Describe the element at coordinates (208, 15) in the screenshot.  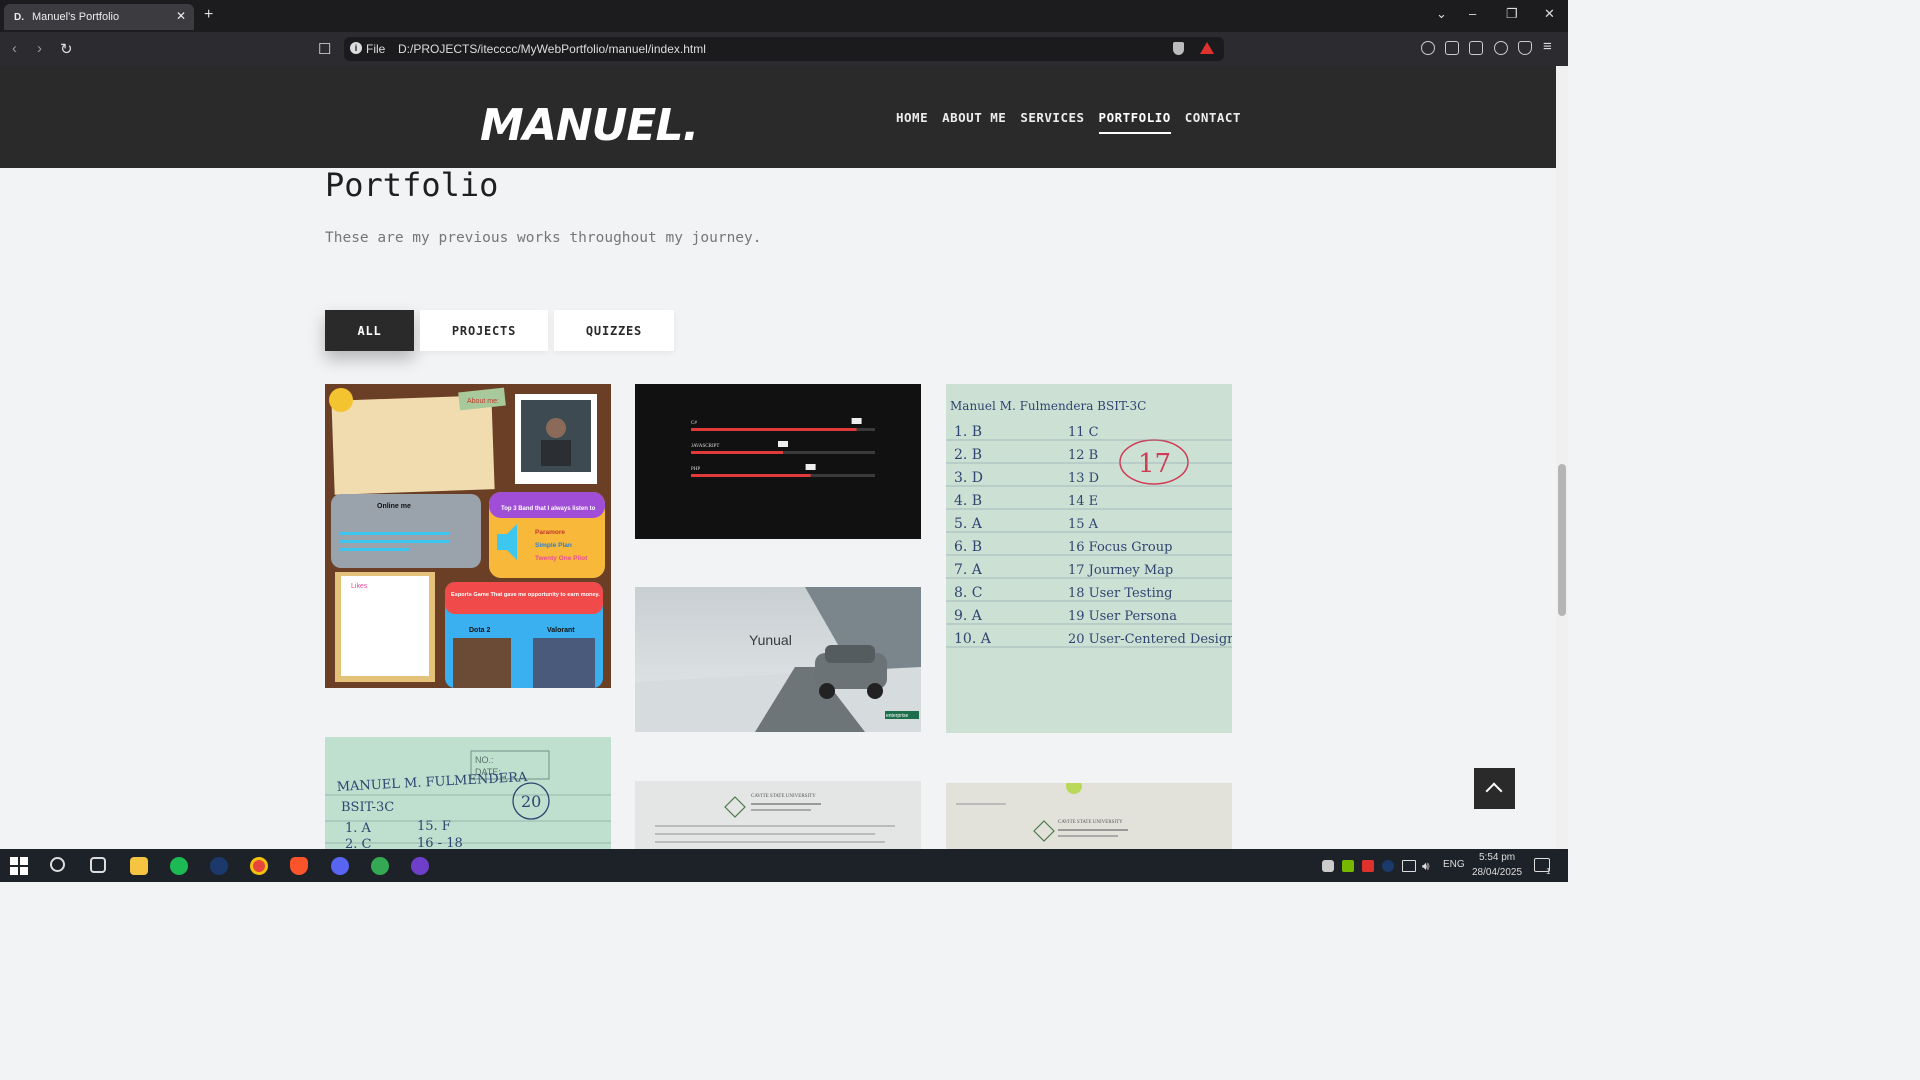
I see `new-tab-button: +` at that location.